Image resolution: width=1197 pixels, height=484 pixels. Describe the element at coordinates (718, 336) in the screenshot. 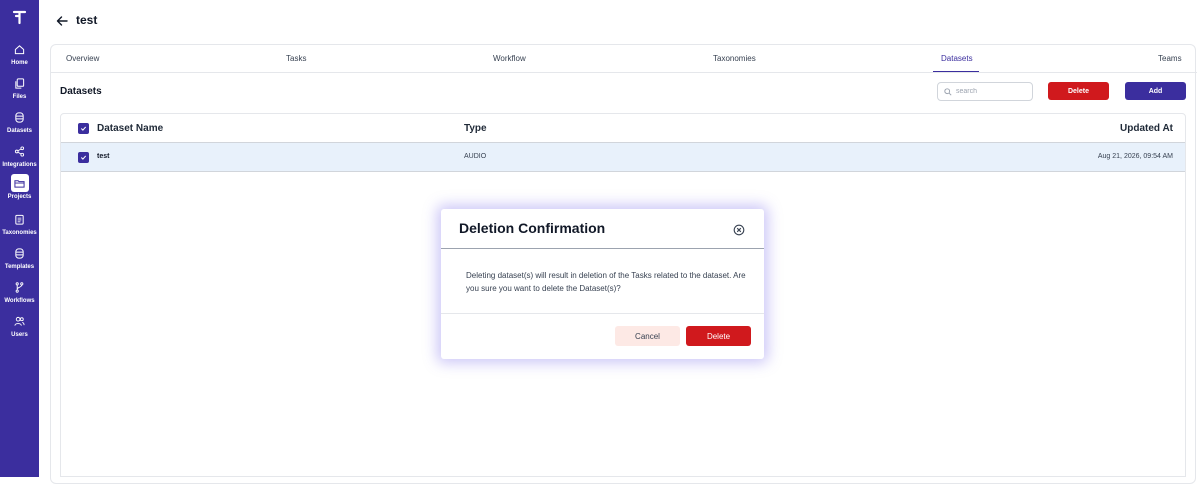

I see `confirm-delete-button: Delete` at that location.